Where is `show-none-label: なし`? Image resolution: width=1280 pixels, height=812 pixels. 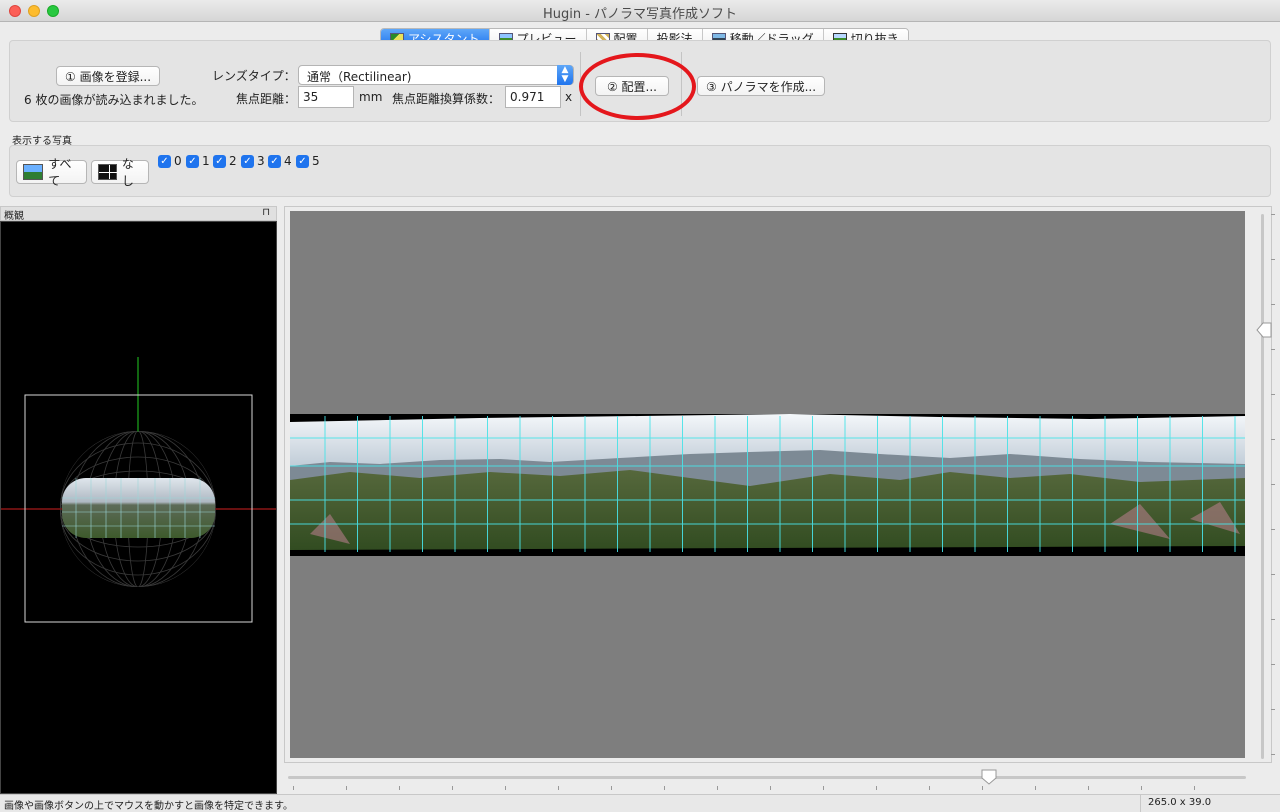 show-none-label: なし is located at coordinates (127, 172).